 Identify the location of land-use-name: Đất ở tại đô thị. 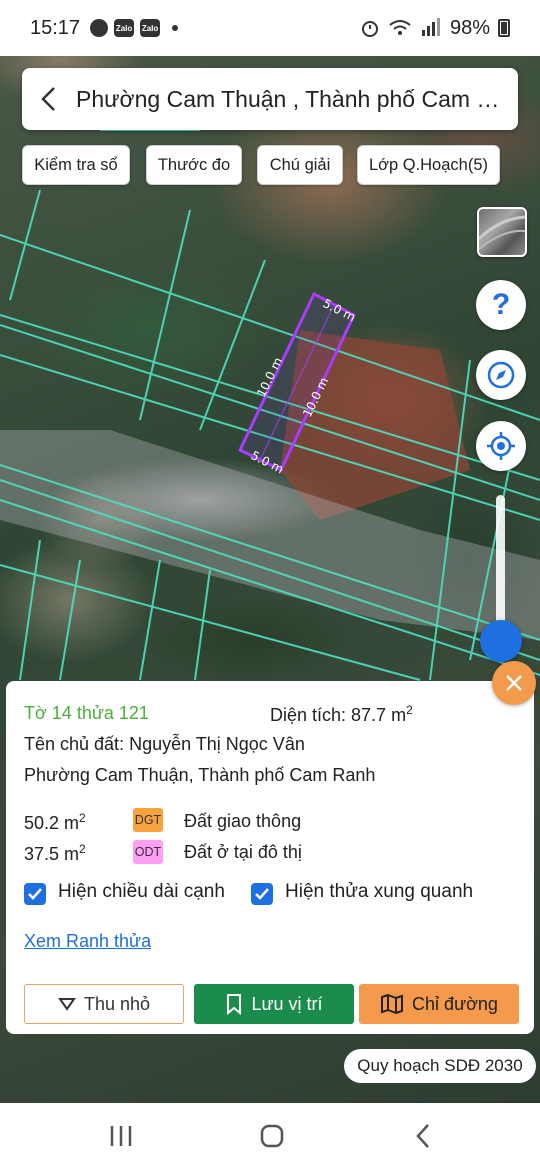
(243, 852).